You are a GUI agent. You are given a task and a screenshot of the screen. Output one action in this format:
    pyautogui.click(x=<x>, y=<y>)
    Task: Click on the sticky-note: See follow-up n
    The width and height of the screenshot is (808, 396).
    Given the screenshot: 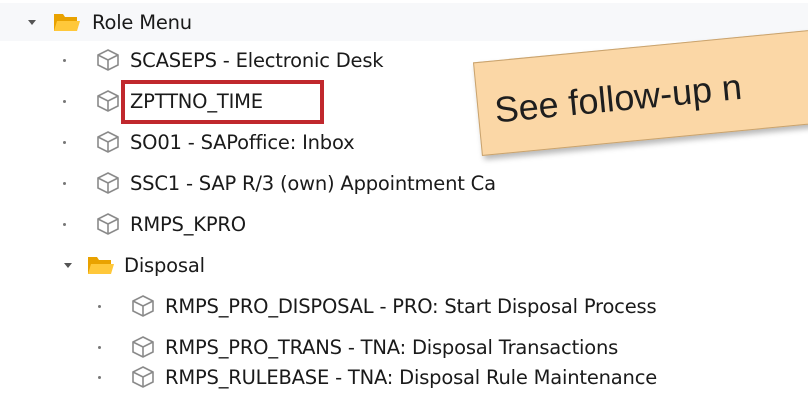 What is the action you would take?
    pyautogui.click(x=640, y=91)
    